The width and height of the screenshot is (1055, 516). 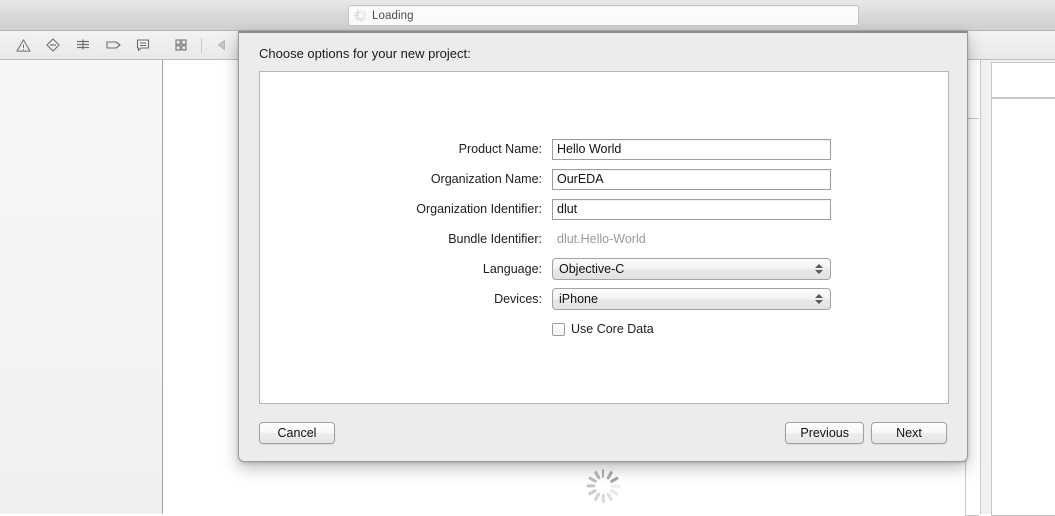 I want to click on field-row-product-name: Product Name:, so click(x=605, y=149).